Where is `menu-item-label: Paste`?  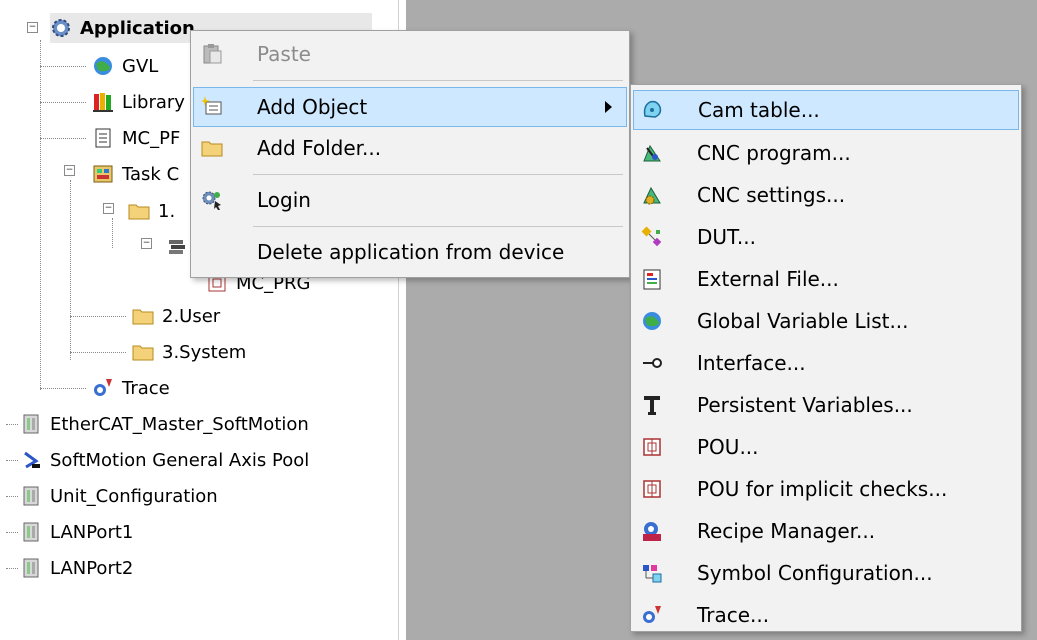 menu-item-label: Paste is located at coordinates (284, 54).